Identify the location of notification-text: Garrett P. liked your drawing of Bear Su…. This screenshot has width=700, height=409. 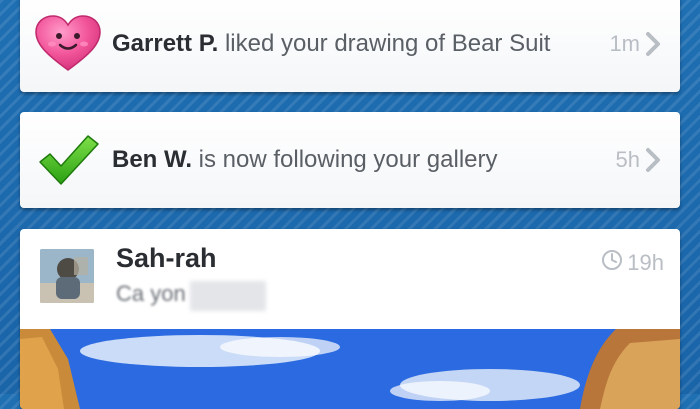
(341, 44).